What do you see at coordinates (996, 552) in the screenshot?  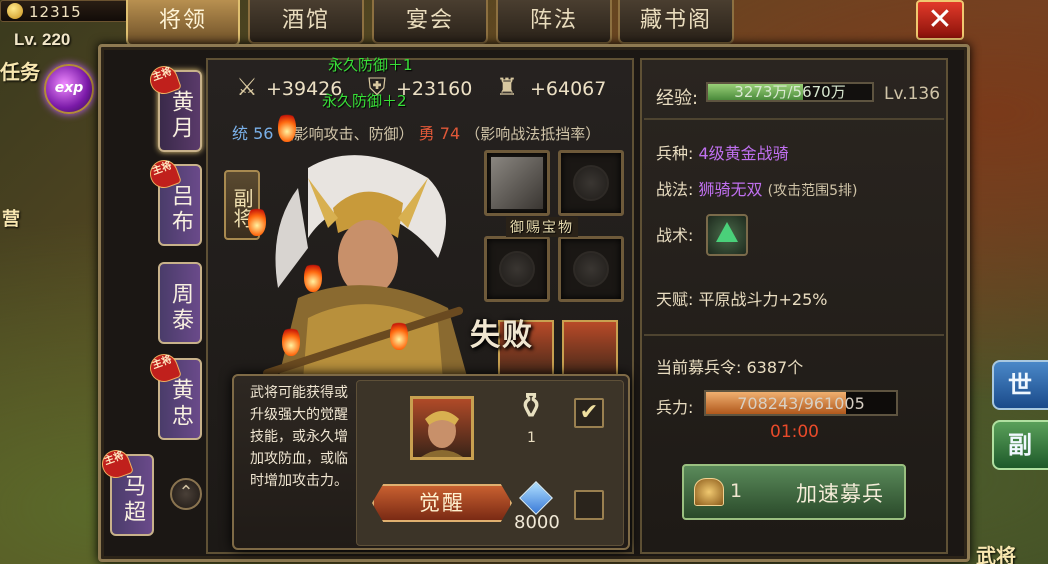 I see `generals-shortcut: 武将` at bounding box center [996, 552].